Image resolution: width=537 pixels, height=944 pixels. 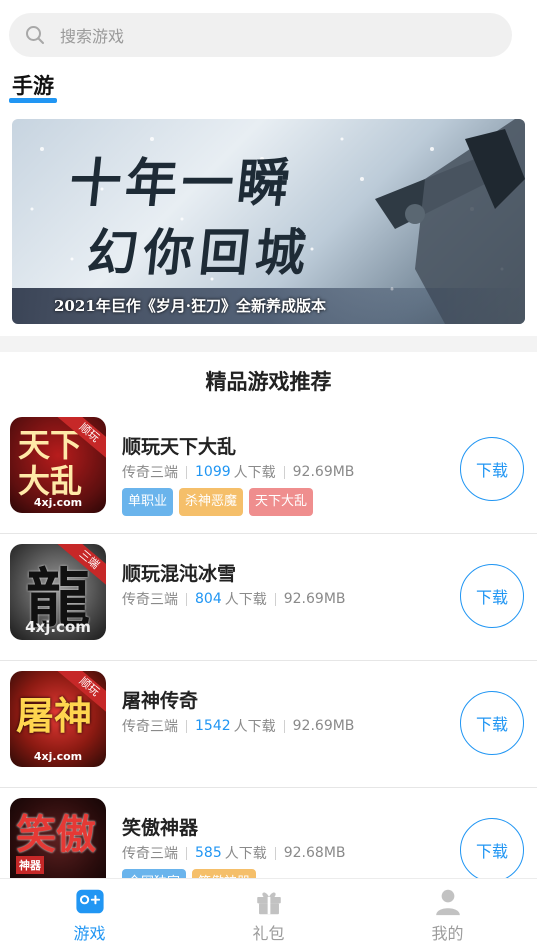 I want to click on download-count: 1542, so click(x=213, y=726).